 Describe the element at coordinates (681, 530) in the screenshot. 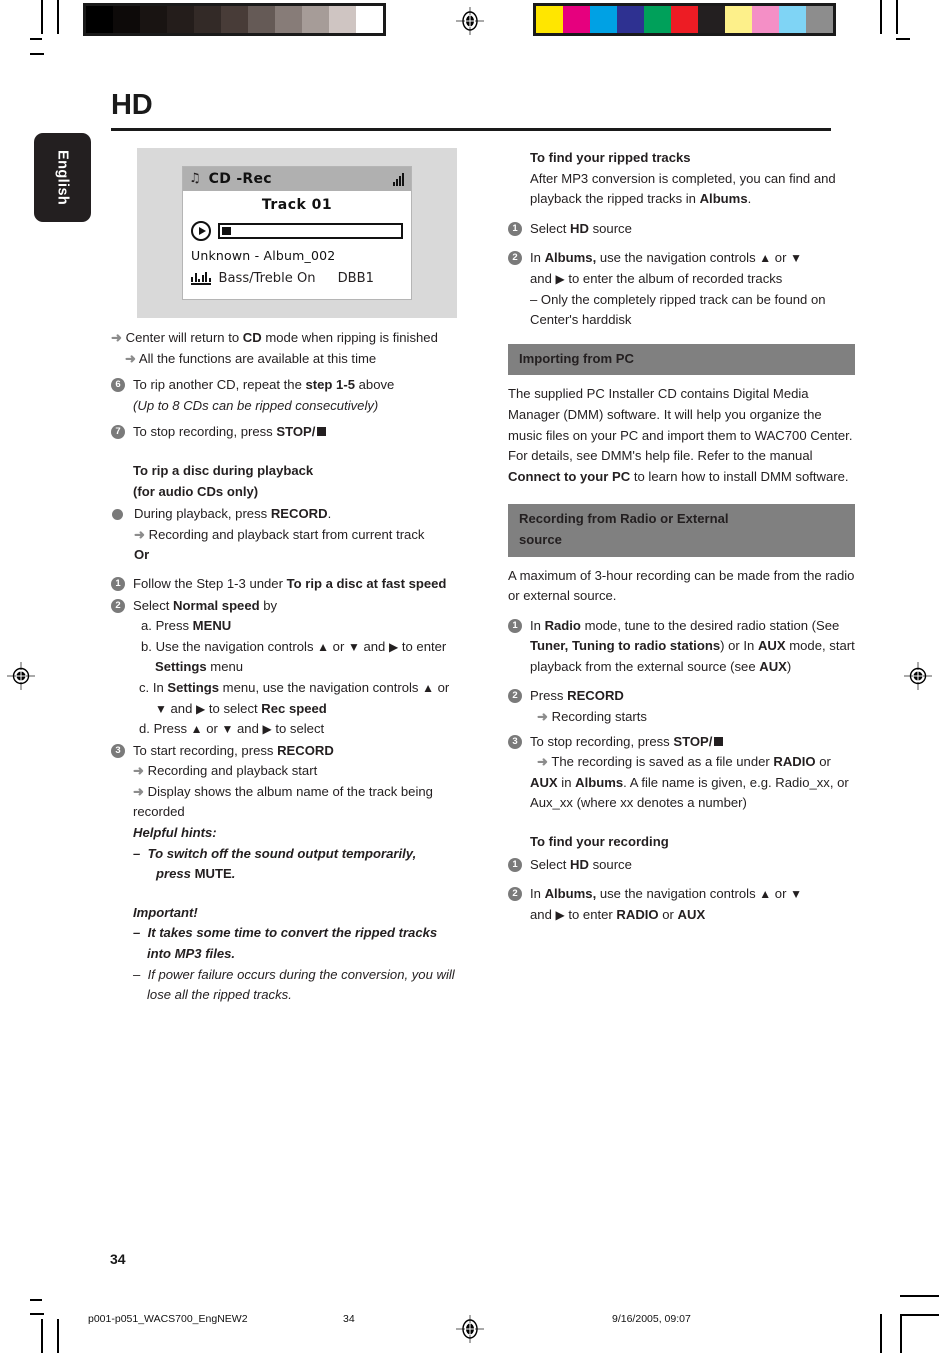

I see `section-heading-recording-radio-external: Recording from Radio or External source` at that location.